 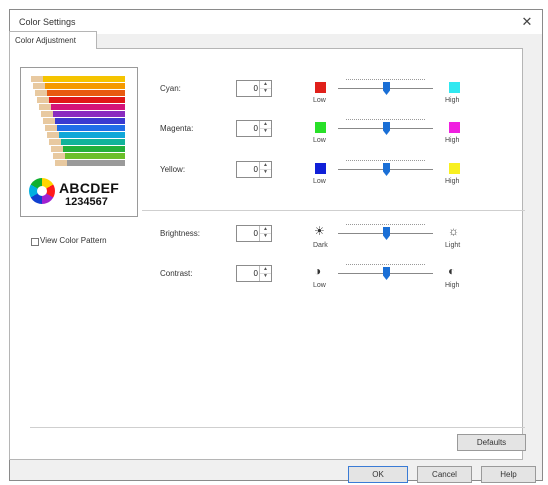 I want to click on high-label: Light, so click(x=453, y=245).